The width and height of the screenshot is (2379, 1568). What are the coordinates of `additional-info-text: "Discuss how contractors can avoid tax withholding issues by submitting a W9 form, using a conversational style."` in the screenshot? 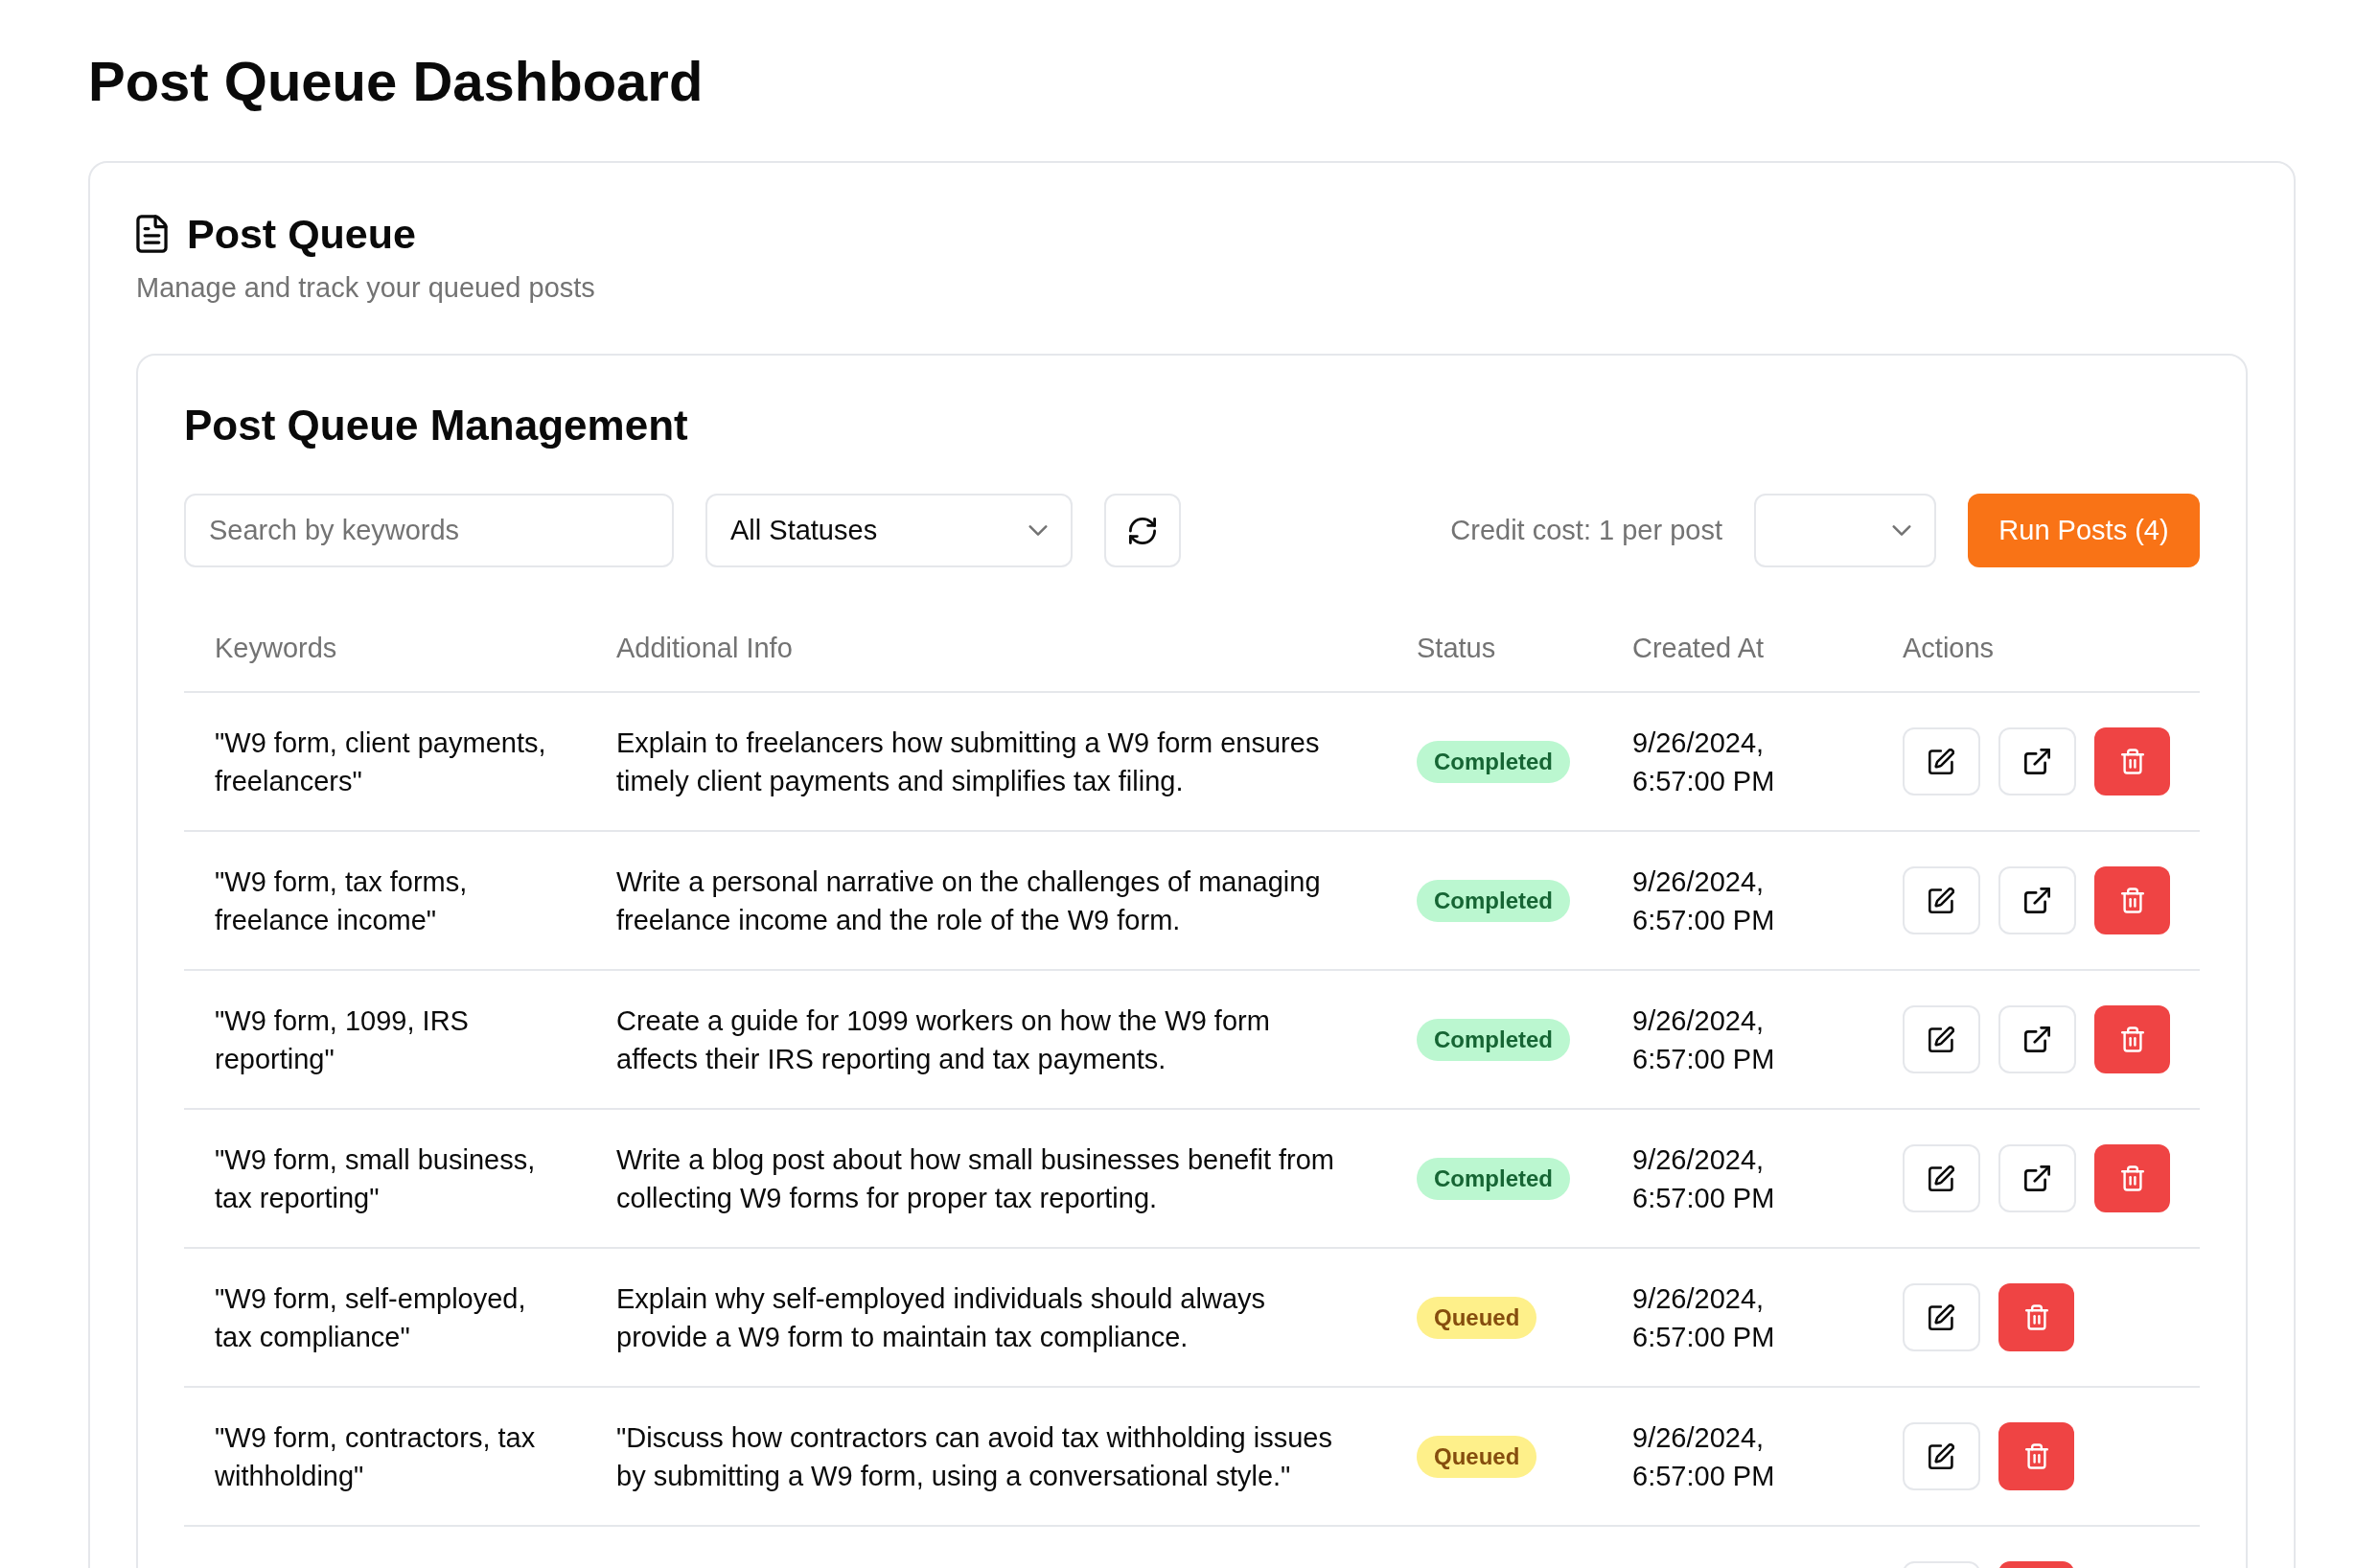 It's located at (974, 1456).